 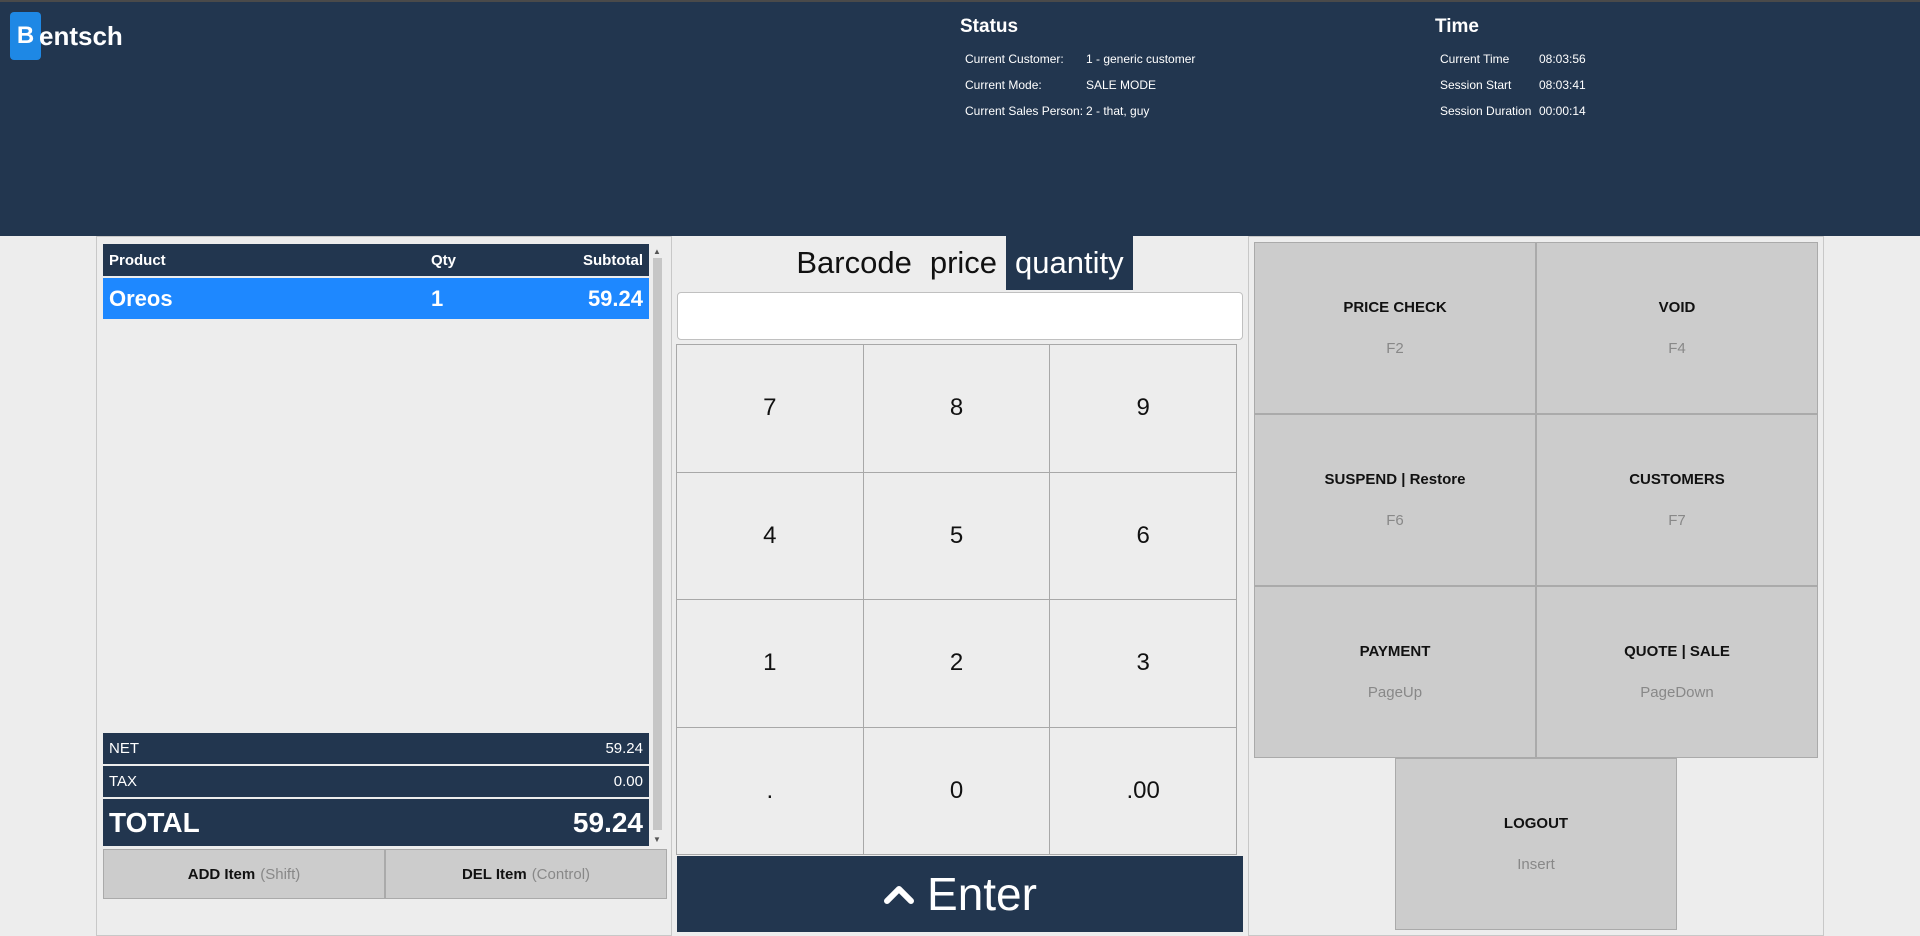 I want to click on key-4: 4, so click(x=770, y=535).